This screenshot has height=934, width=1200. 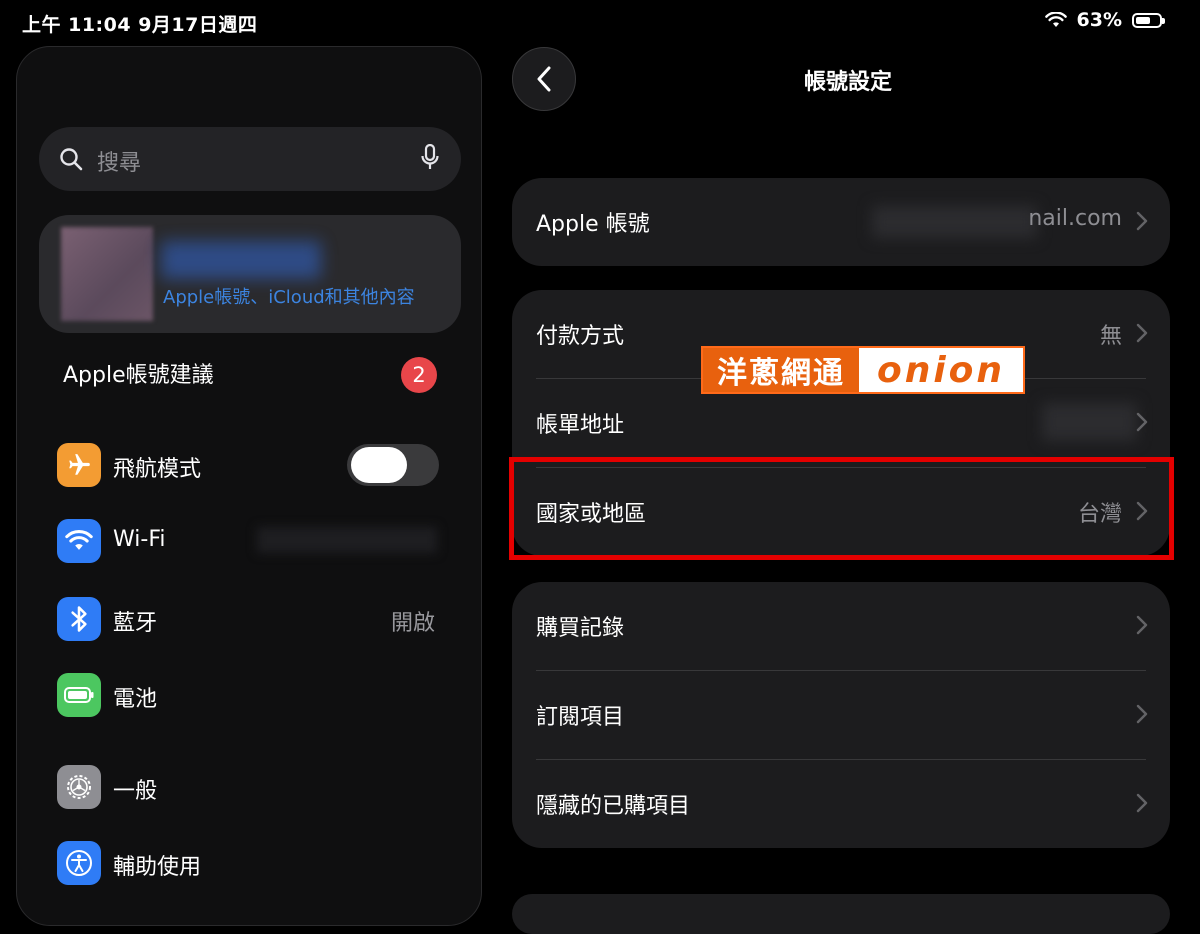 I want to click on highlight-box, so click(x=841, y=508).